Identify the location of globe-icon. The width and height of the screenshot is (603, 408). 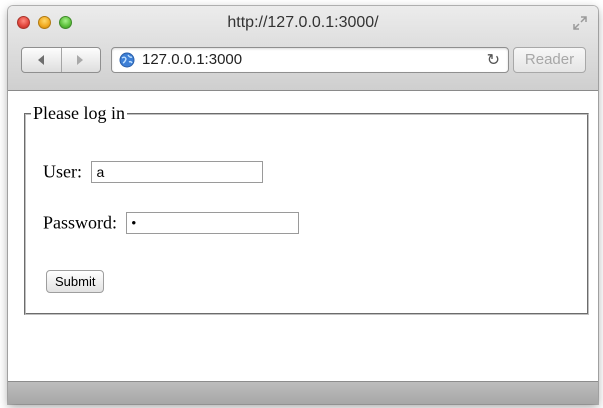
(127, 60).